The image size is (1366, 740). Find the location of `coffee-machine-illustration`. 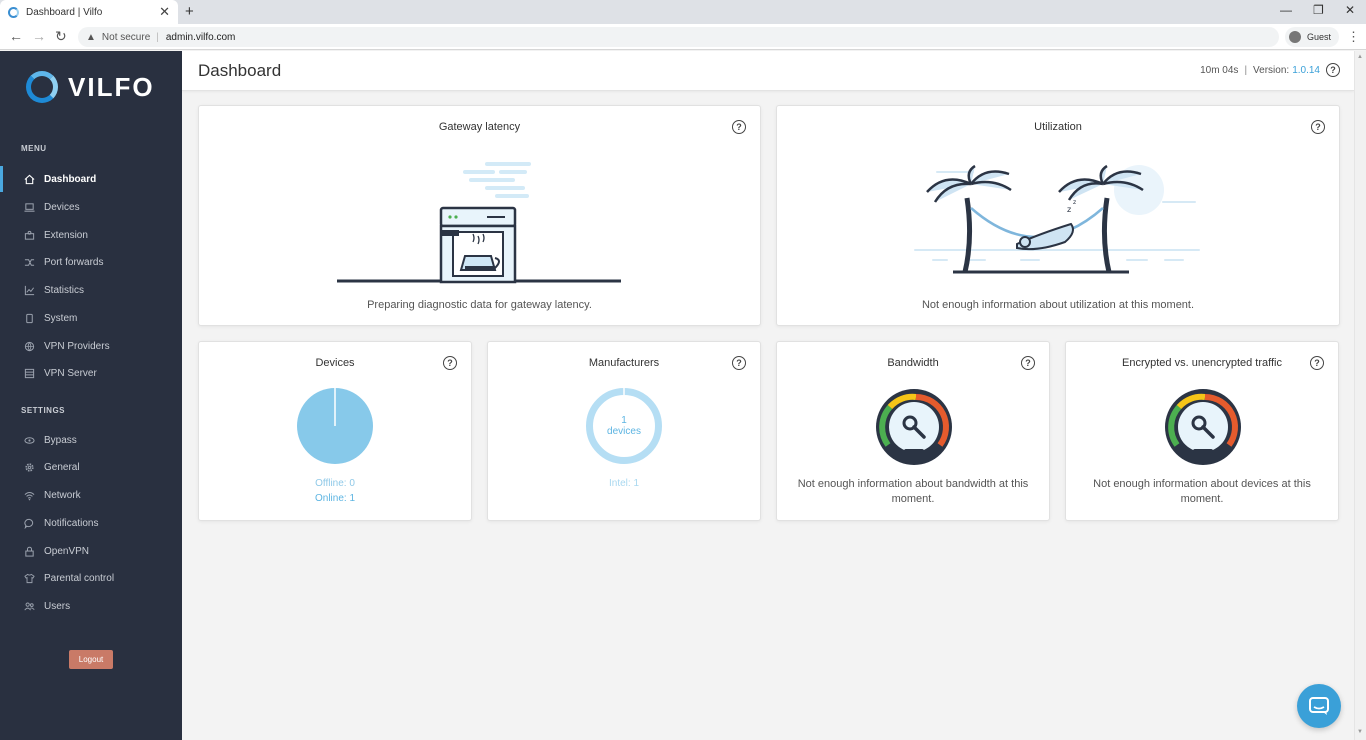

coffee-machine-illustration is located at coordinates (479, 223).